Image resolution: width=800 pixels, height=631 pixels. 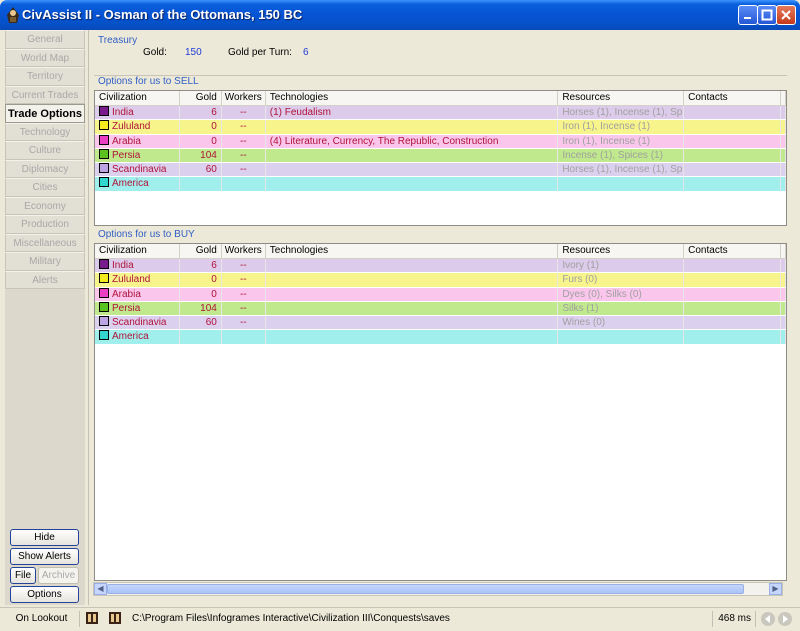 I want to click on table-row: Persia 104 -- Silks (1), so click(x=440, y=309).